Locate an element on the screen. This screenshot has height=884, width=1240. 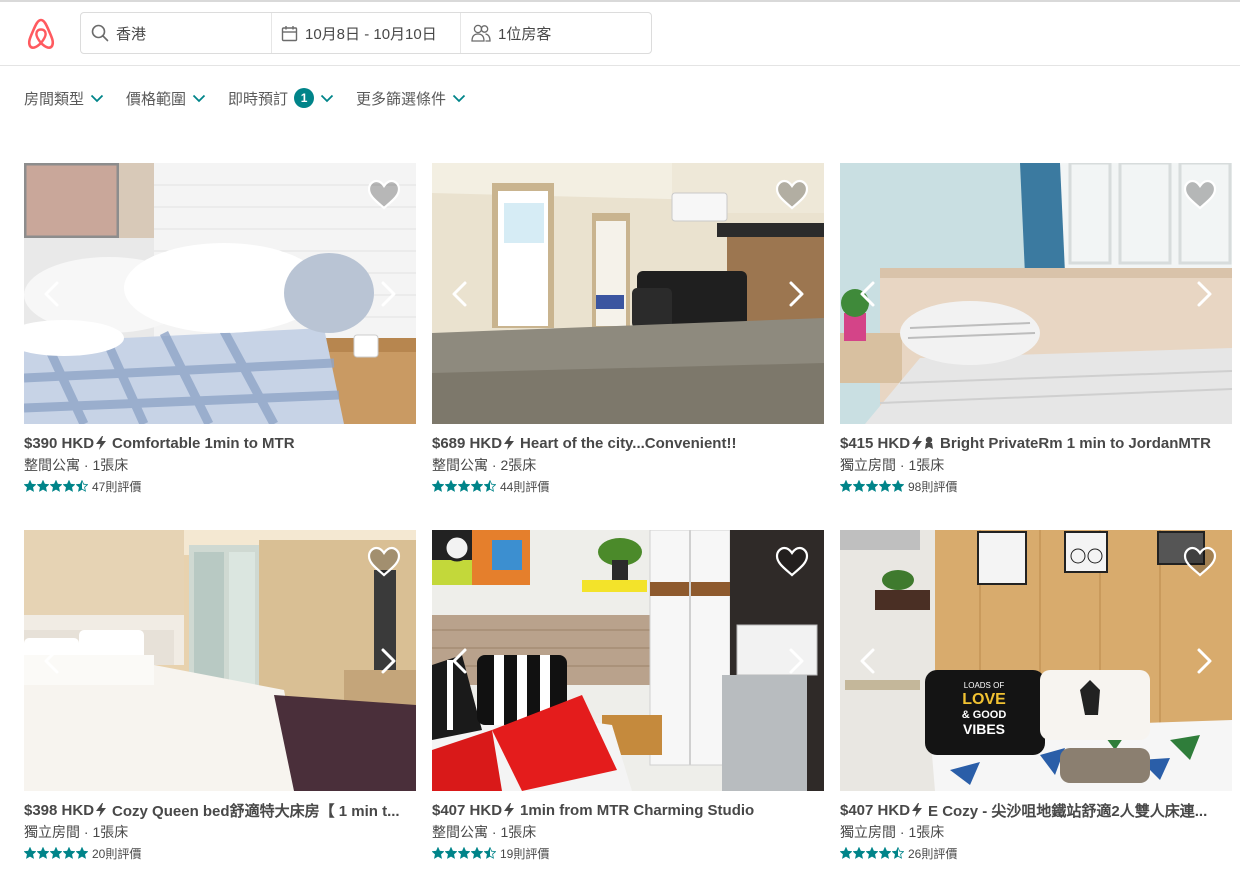
airbnb-logo-icon is located at coordinates (41, 34).